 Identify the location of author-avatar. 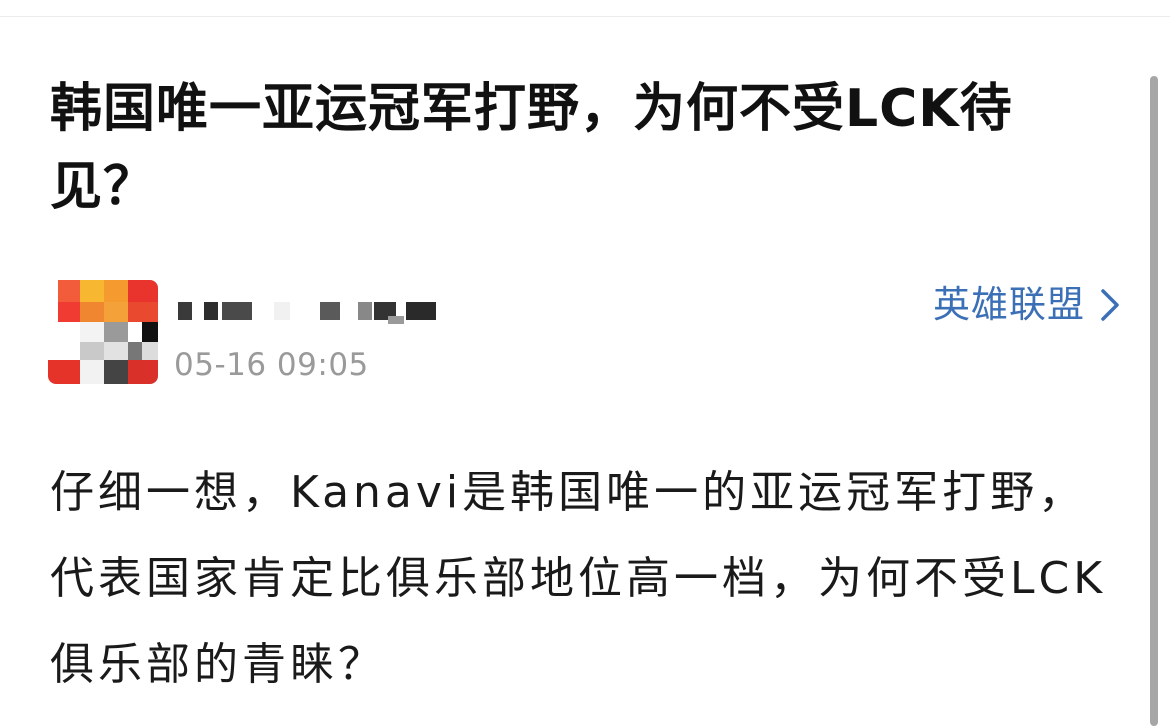
(103, 332).